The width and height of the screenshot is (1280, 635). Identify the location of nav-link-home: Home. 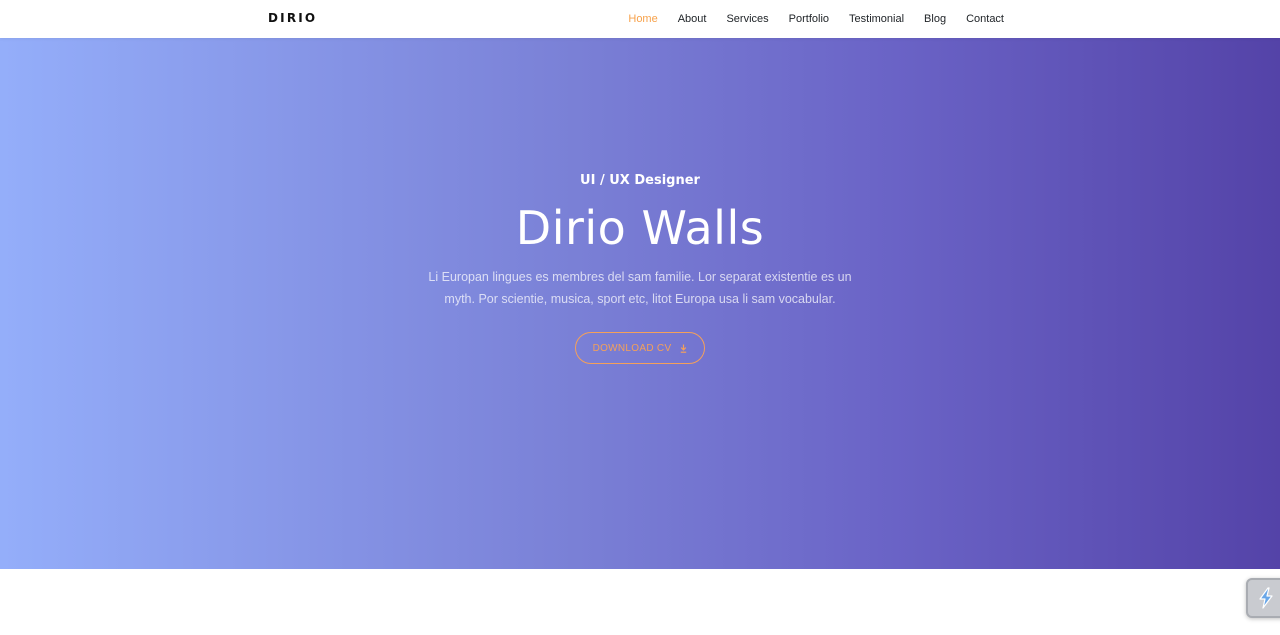
(642, 19).